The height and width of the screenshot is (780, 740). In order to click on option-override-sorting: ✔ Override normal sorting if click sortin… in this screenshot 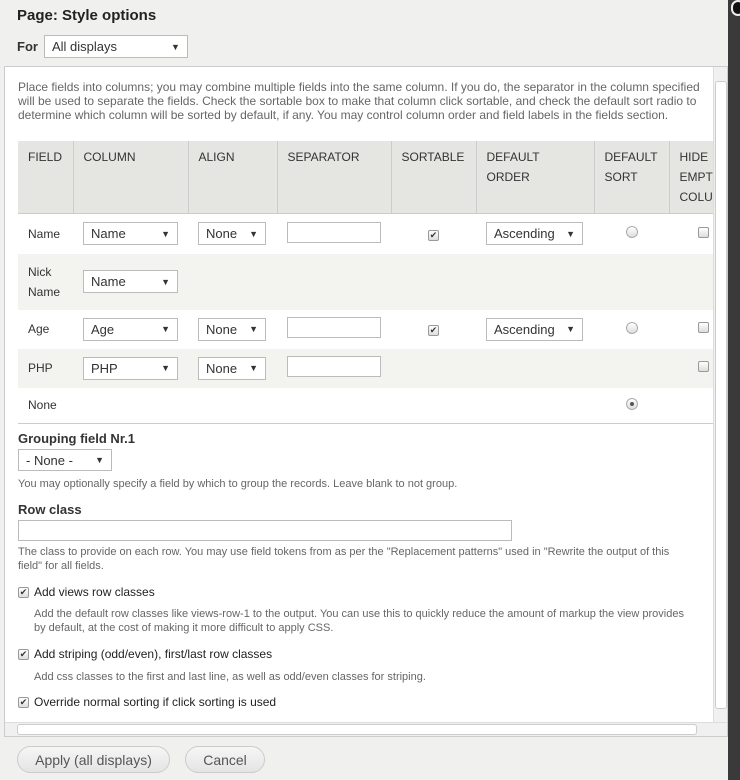, I will do `click(147, 702)`.